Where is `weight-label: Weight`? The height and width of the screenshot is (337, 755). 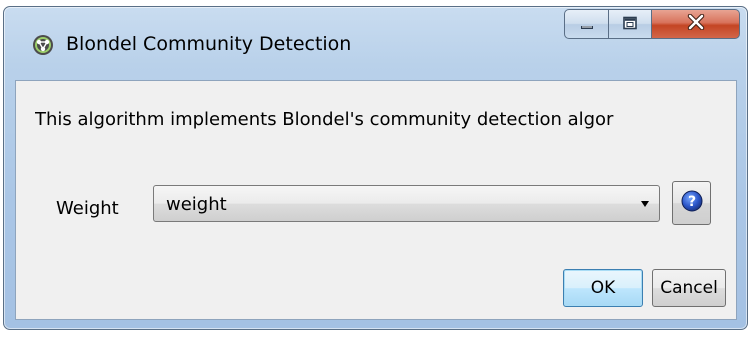 weight-label: Weight is located at coordinates (87, 208).